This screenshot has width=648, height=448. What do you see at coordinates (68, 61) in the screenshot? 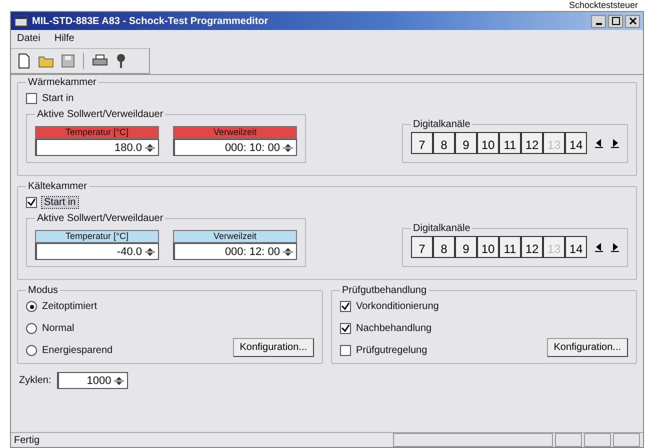
I see `save-icon` at bounding box center [68, 61].